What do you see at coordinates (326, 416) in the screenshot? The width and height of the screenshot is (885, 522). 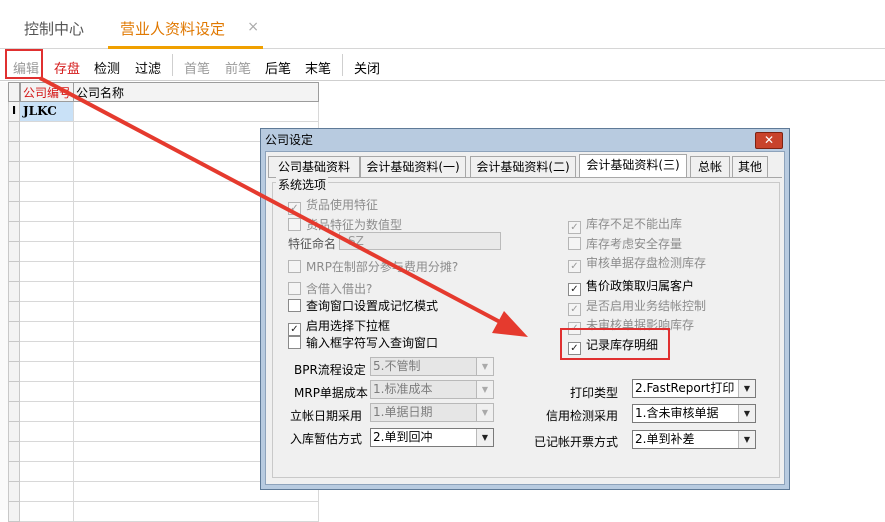 I see `account-date-label: 立帐日期采用` at bounding box center [326, 416].